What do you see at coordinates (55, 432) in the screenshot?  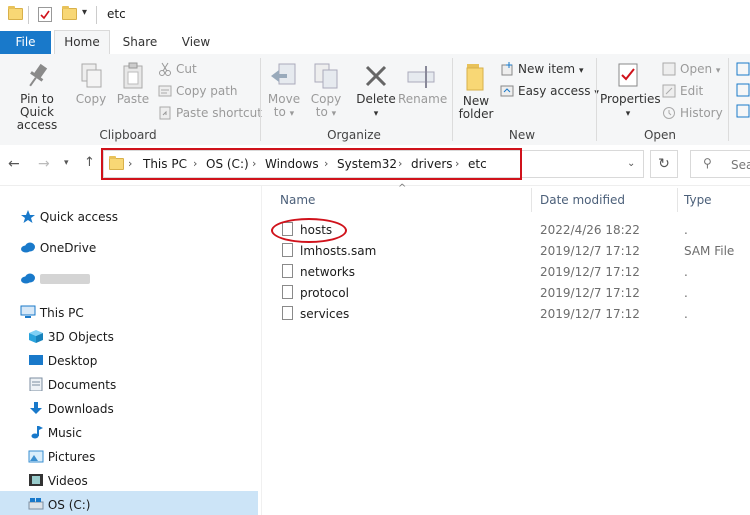 I see `nav-item-music: Music` at bounding box center [55, 432].